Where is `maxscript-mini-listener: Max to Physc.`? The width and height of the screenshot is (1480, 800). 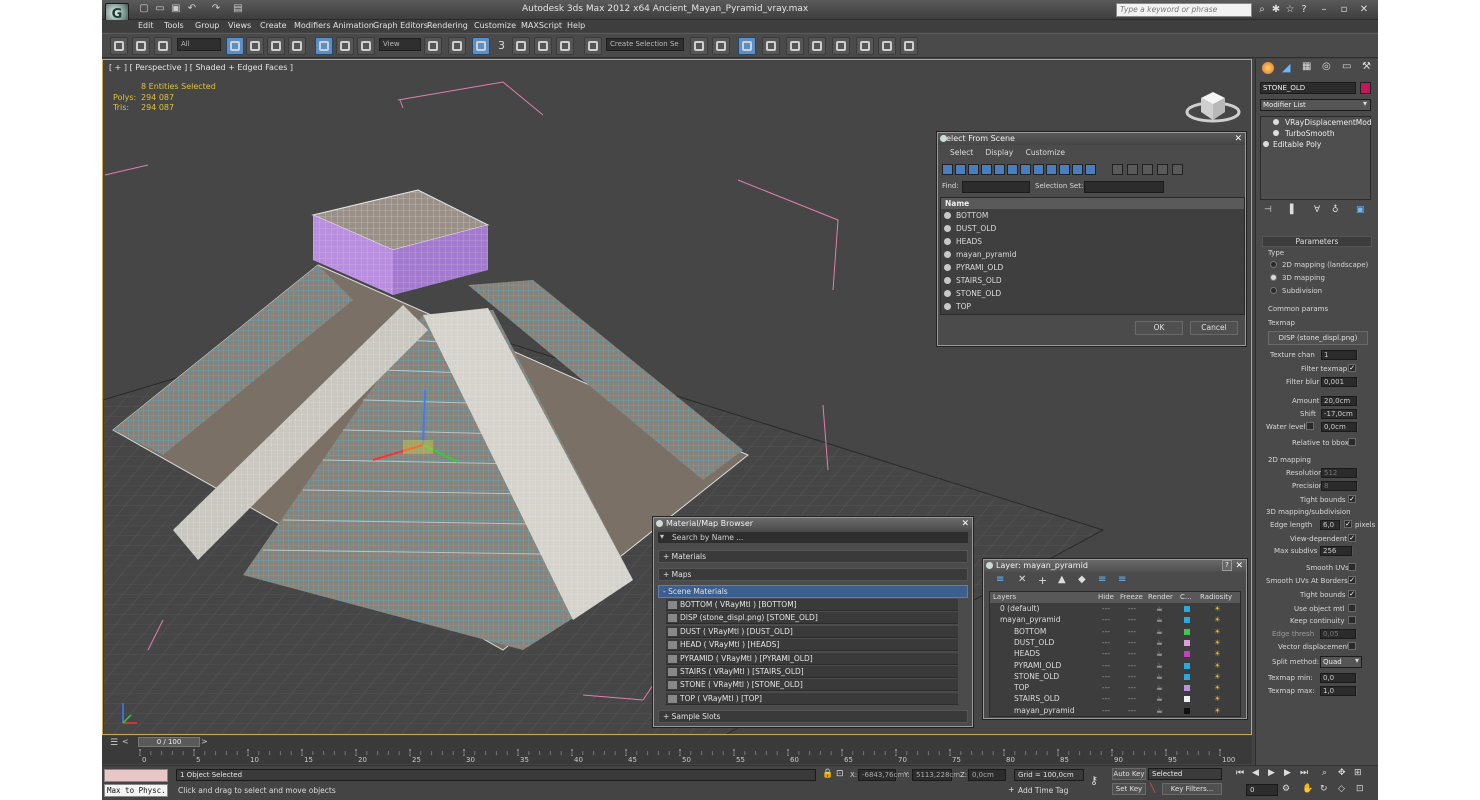
maxscript-mini-listener: Max to Physc. is located at coordinates (136, 790).